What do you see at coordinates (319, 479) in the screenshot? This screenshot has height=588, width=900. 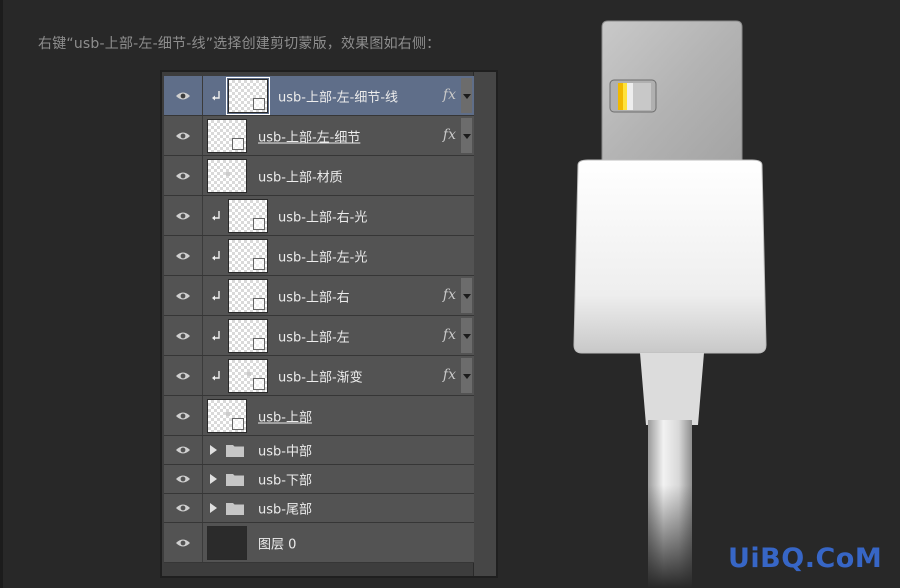 I see `group-row: usb-下部` at bounding box center [319, 479].